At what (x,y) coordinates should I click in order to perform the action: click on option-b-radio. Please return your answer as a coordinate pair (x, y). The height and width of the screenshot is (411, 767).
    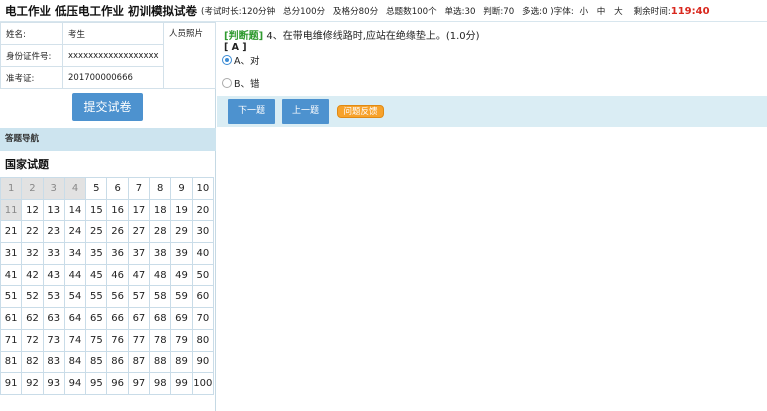
    Looking at the image, I should click on (227, 83).